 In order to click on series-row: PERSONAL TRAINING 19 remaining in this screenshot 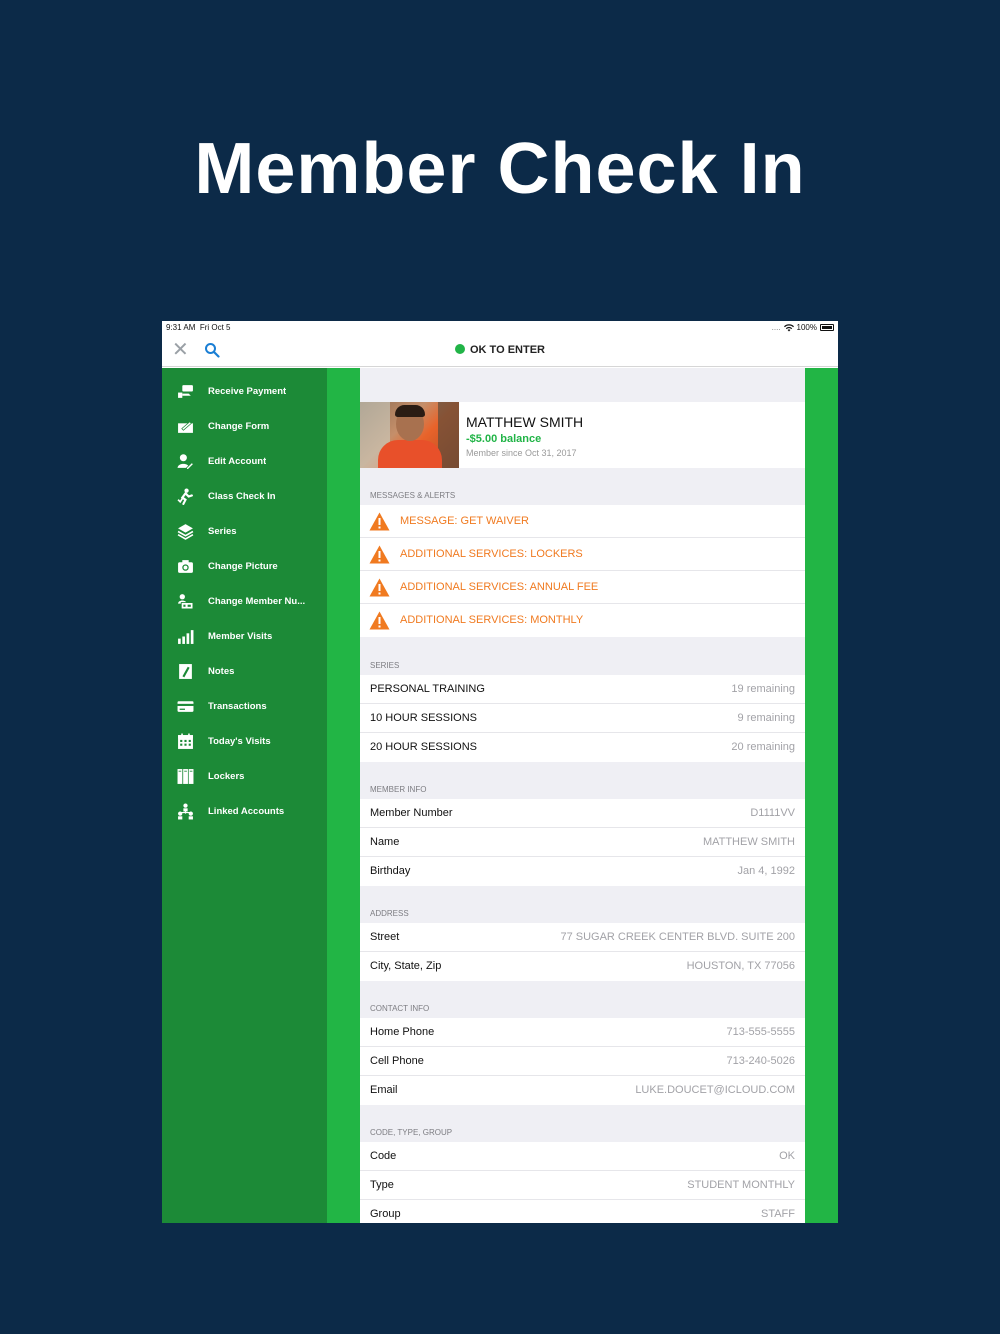, I will do `click(582, 689)`.